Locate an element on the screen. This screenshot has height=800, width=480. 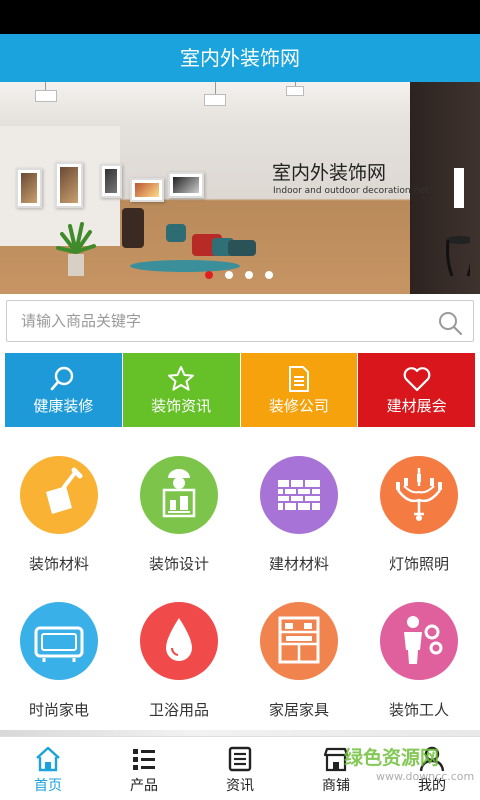
category-label: 家居家具 is located at coordinates (298, 710).